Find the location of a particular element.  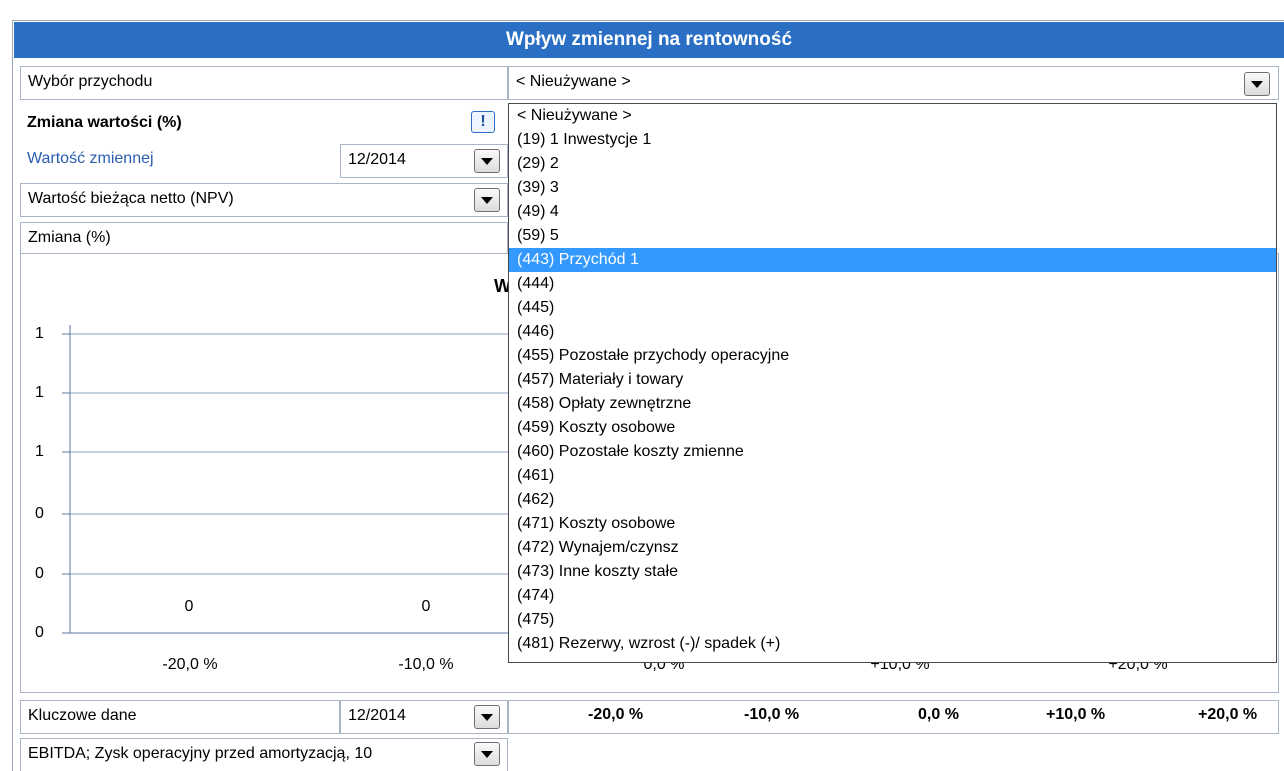

dropdown-option: (455) Pozostałe przychody operacyjne is located at coordinates (892, 356).